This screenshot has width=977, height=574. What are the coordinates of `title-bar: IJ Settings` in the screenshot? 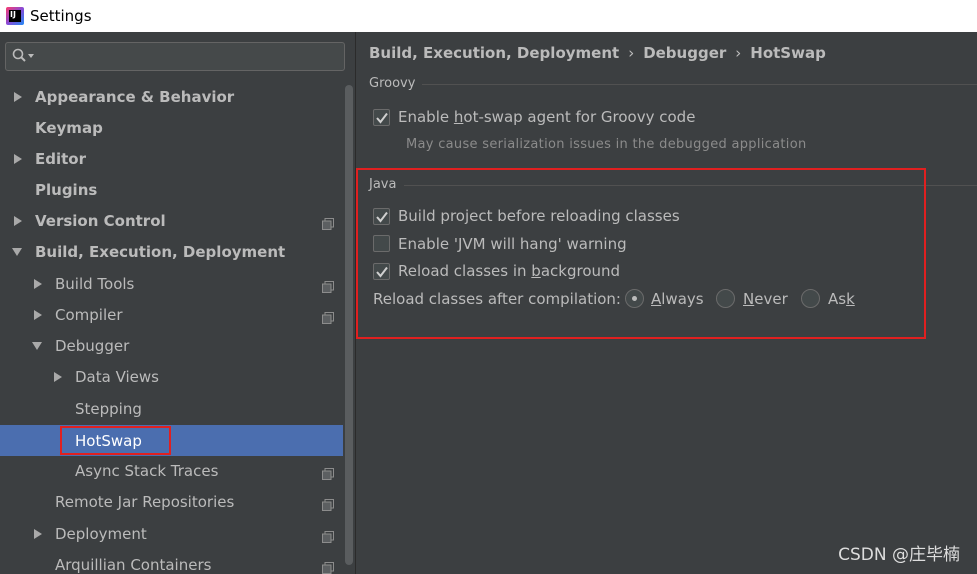 It's located at (488, 16).